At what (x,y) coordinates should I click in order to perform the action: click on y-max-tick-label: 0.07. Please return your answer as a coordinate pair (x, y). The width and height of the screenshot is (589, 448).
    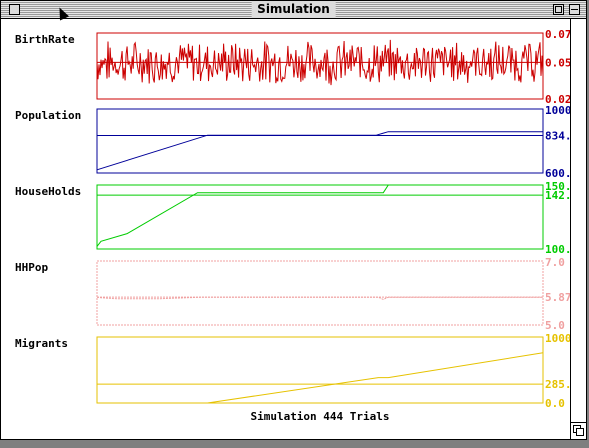
    Looking at the image, I should click on (558, 34).